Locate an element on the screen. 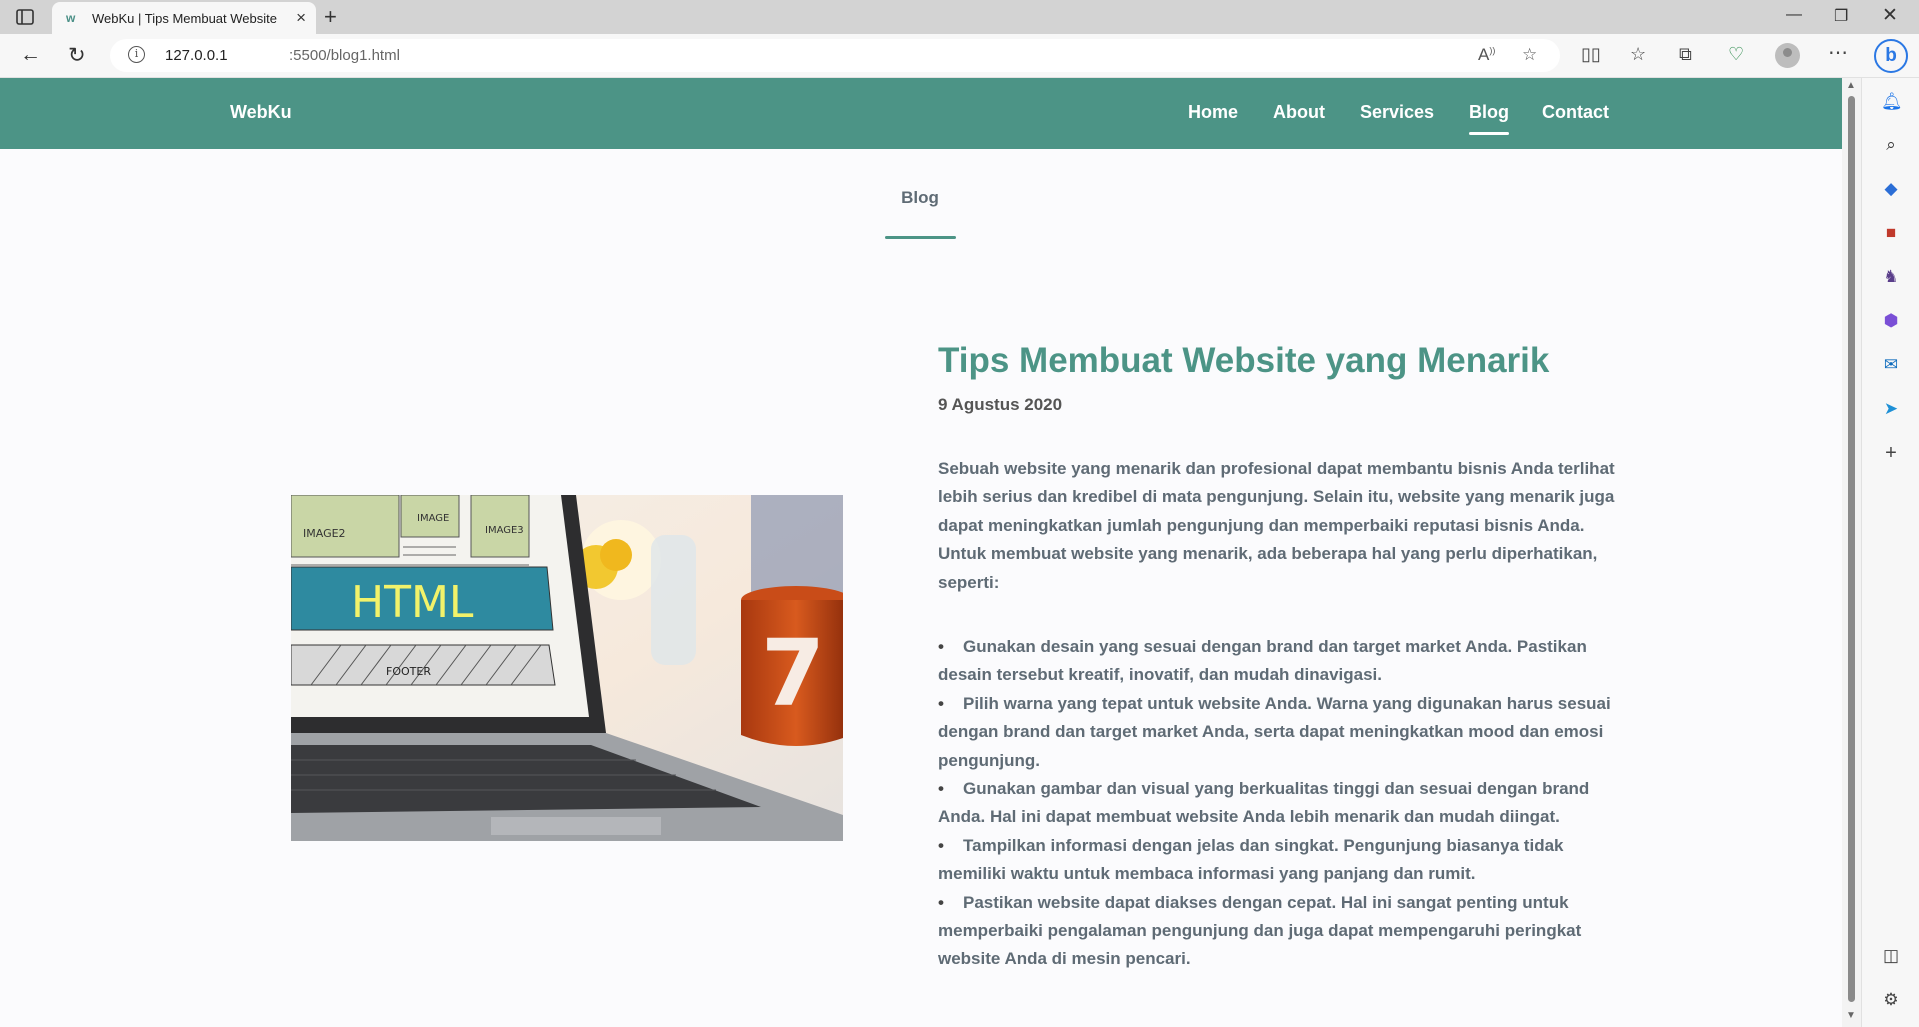 The image size is (1919, 1027). browser-tab: w WebKu | Tips Membuat Website × is located at coordinates (184, 18).